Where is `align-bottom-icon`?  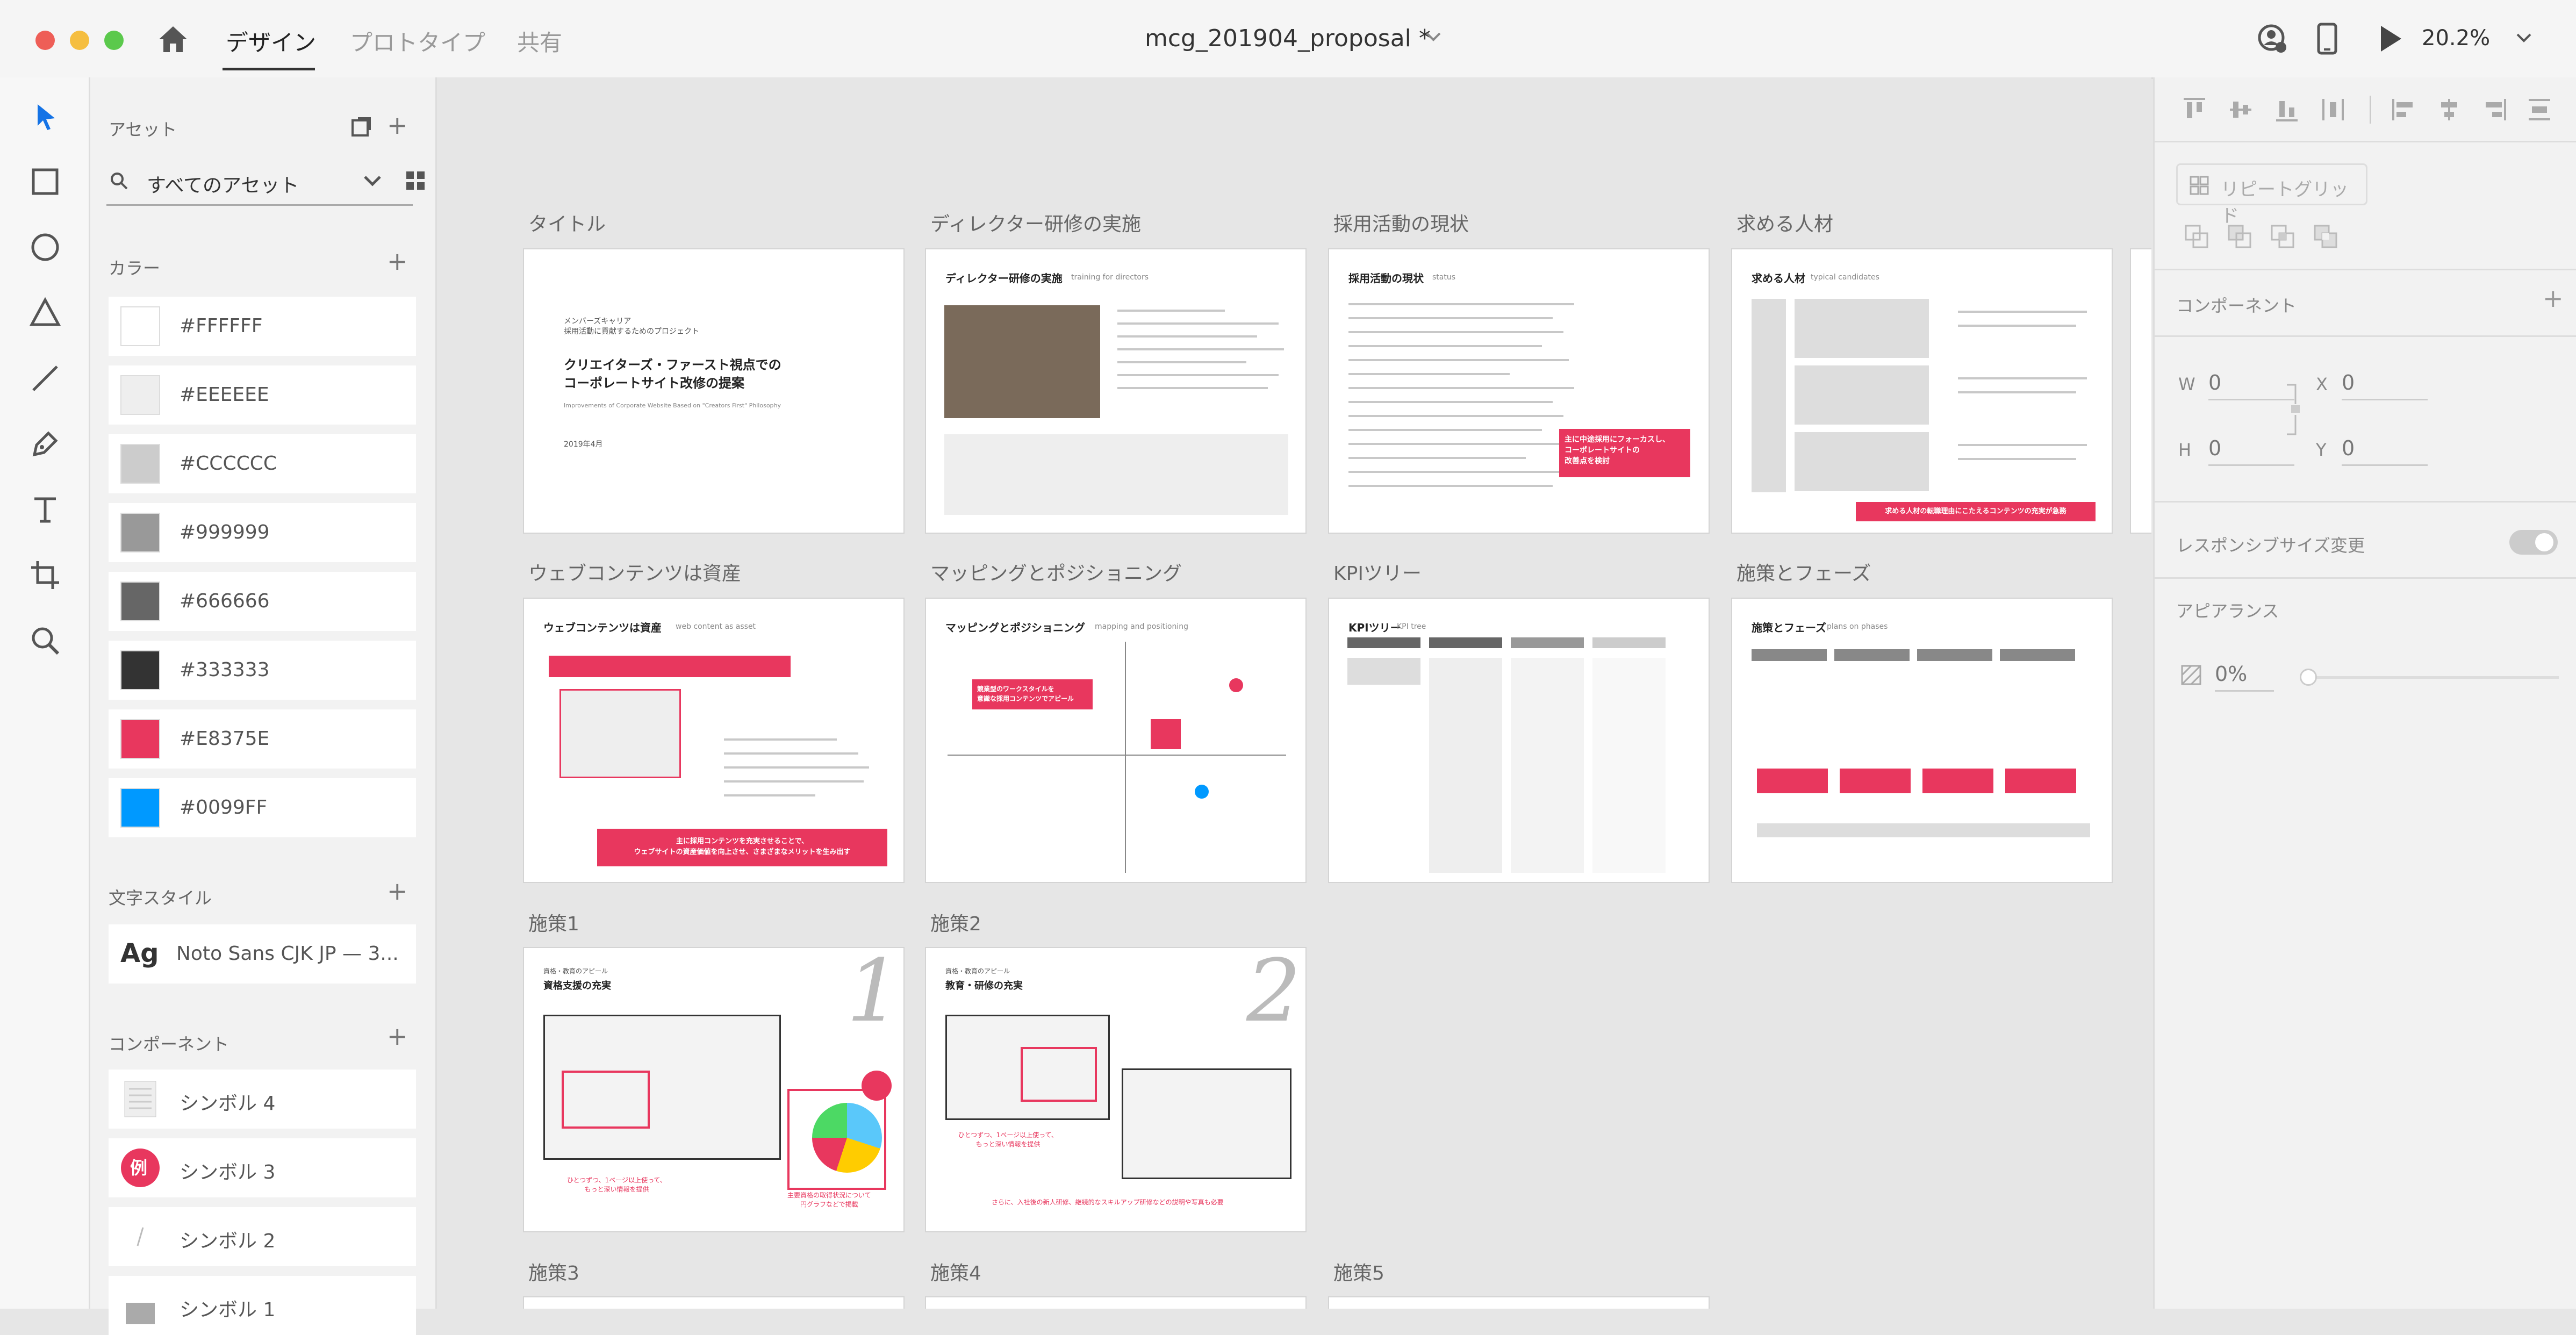
align-bottom-icon is located at coordinates (2287, 110).